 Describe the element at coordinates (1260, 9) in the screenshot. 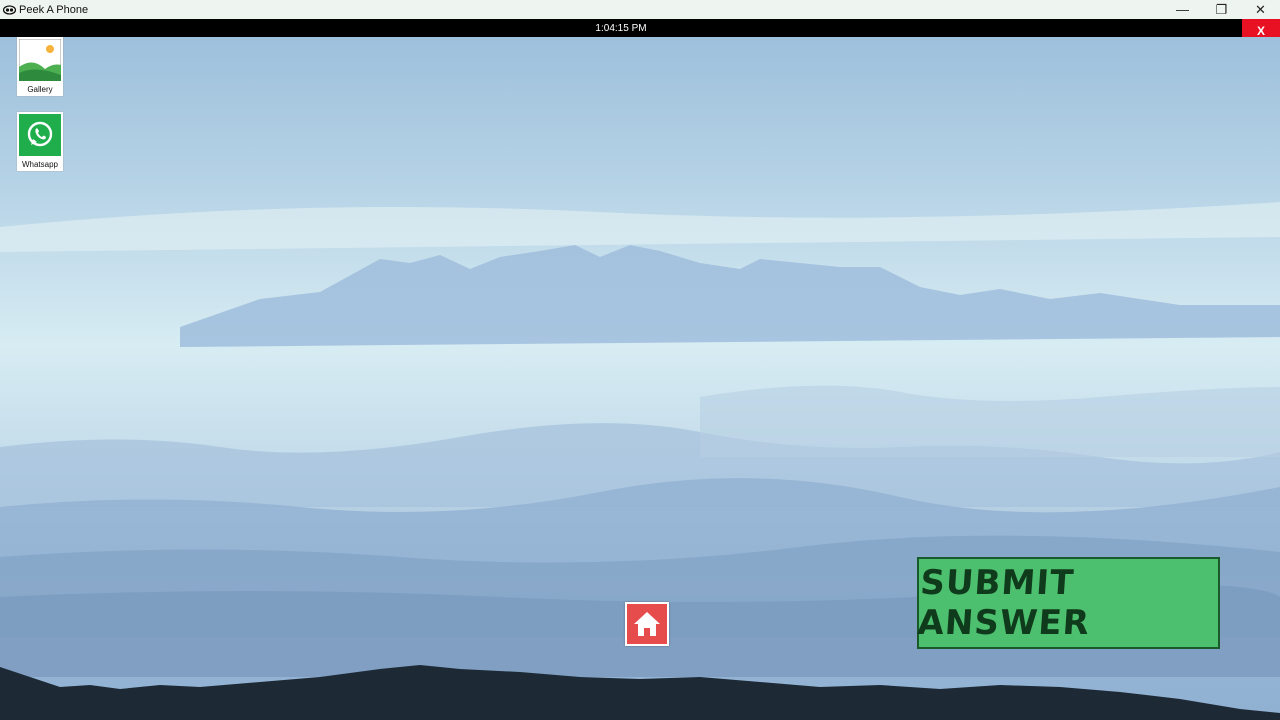

I see `close-icon: ✕` at that location.